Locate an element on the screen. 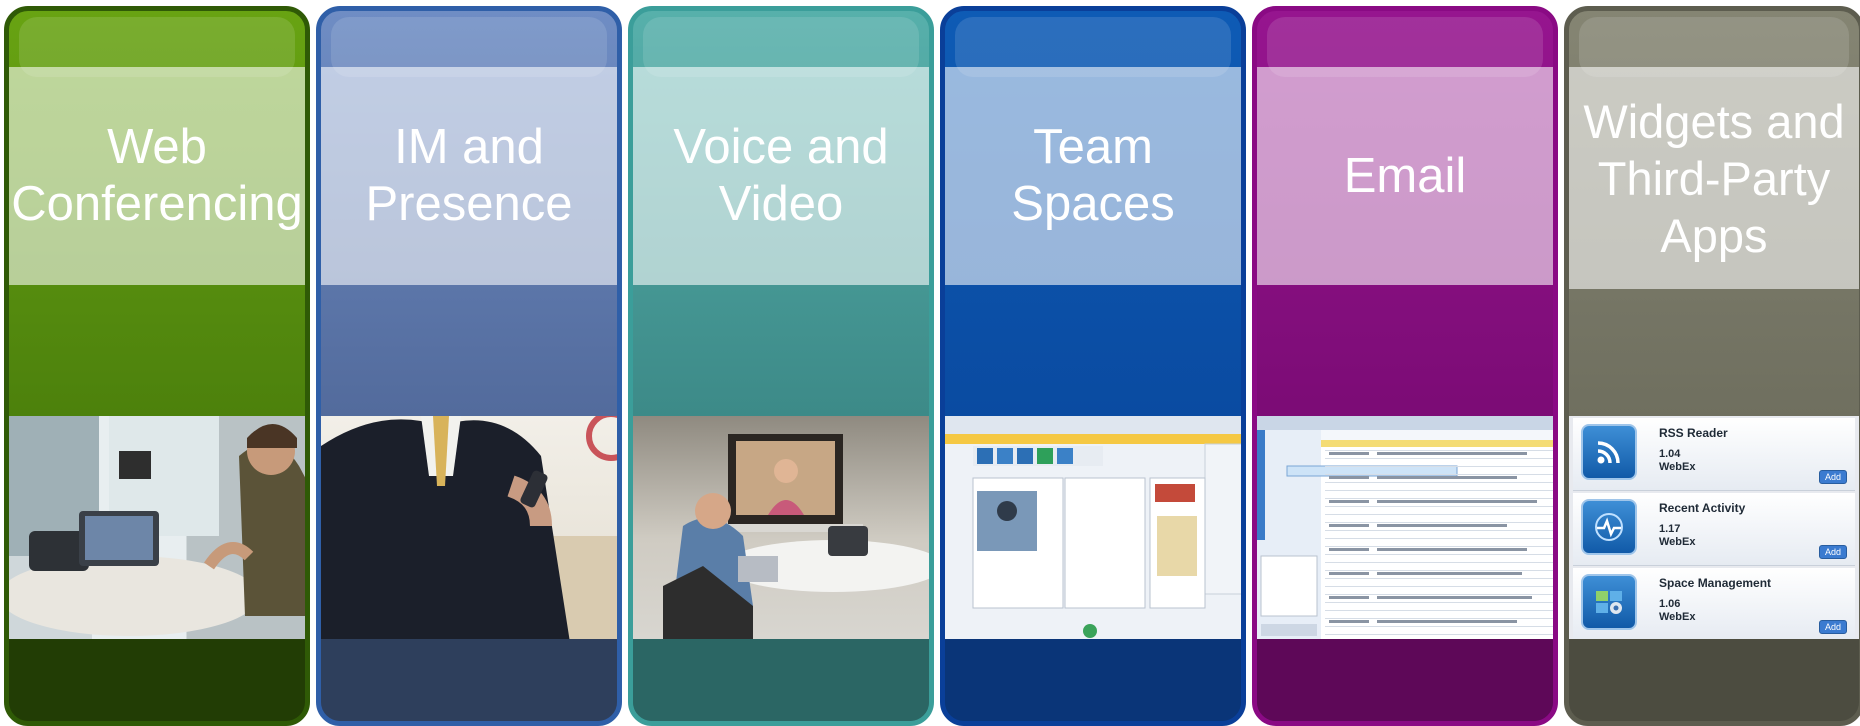  panel-title: Team Spaces is located at coordinates (1093, 175).